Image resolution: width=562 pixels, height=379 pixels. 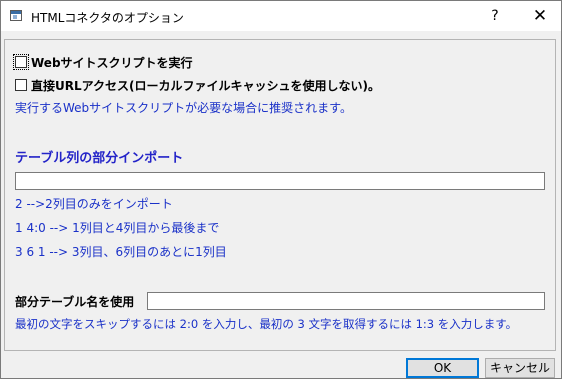 What do you see at coordinates (94, 204) in the screenshot?
I see `example-line-1: 2 -->2列目のみをインポート` at bounding box center [94, 204].